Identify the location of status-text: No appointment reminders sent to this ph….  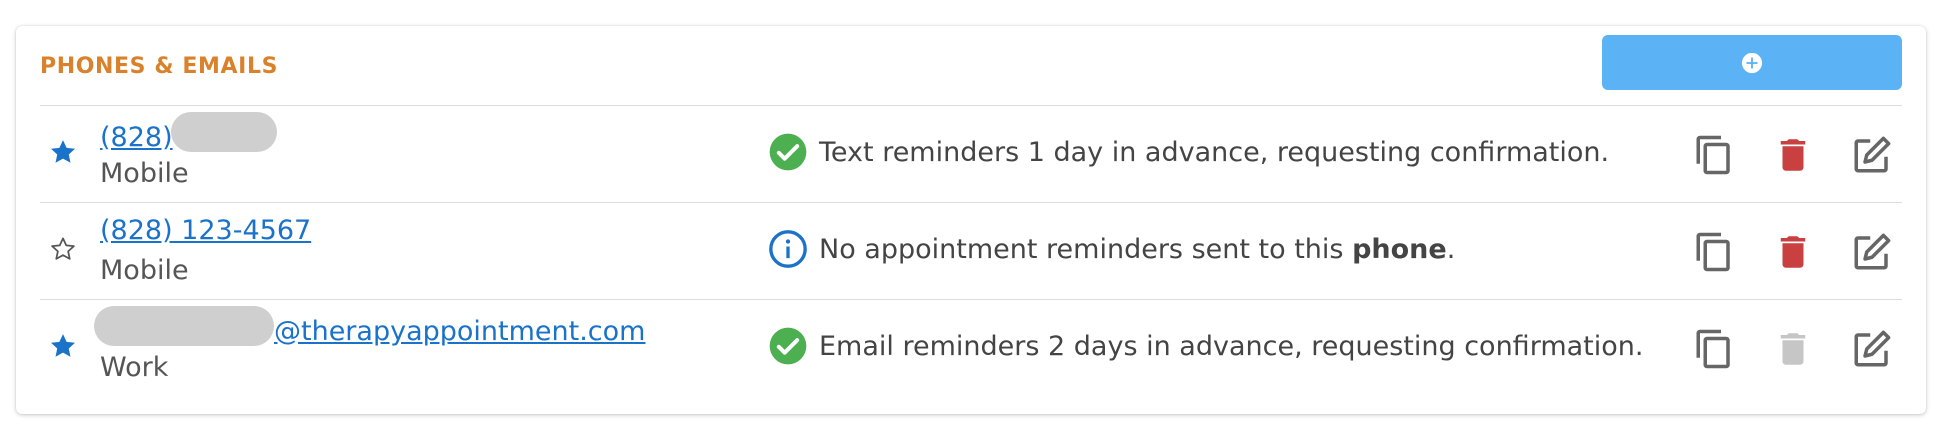
(1137, 249).